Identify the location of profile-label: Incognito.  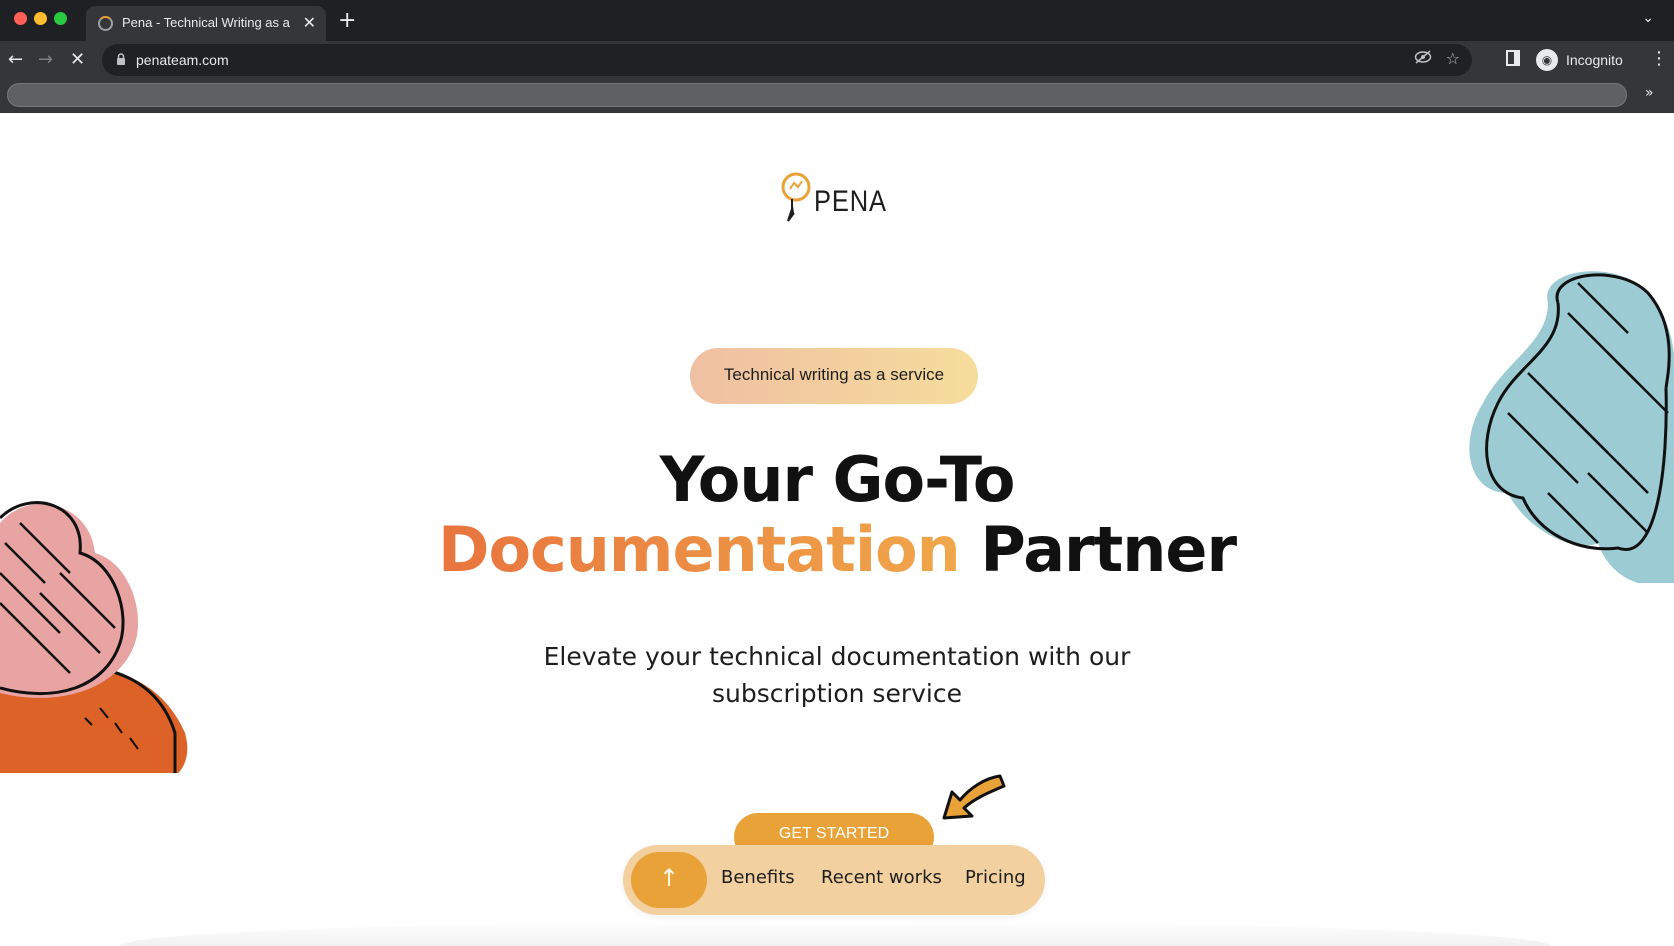
(1594, 60).